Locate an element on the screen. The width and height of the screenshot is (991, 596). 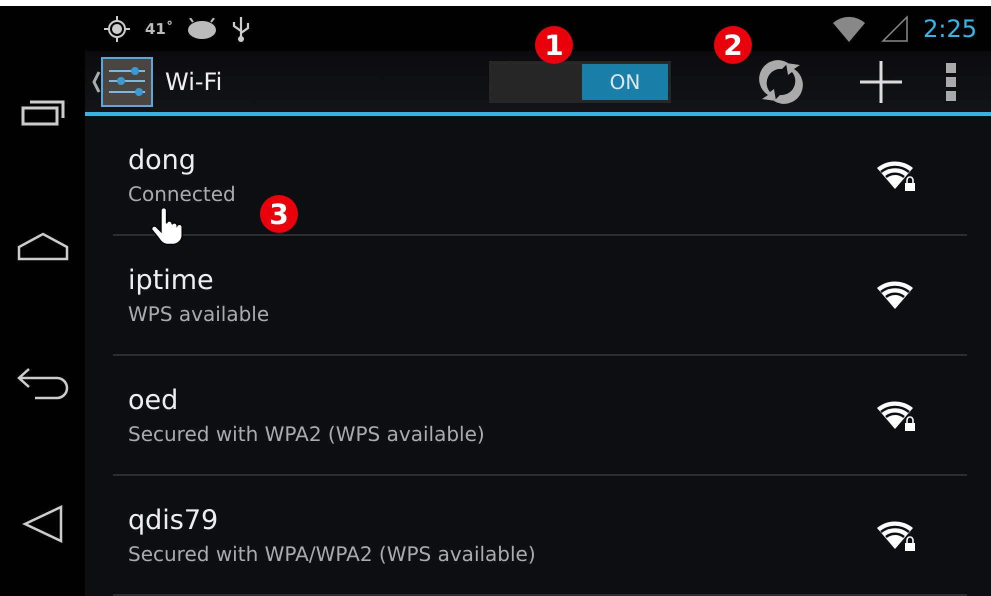
network-status: Secured with WPA2 (WPS available) is located at coordinates (307, 434).